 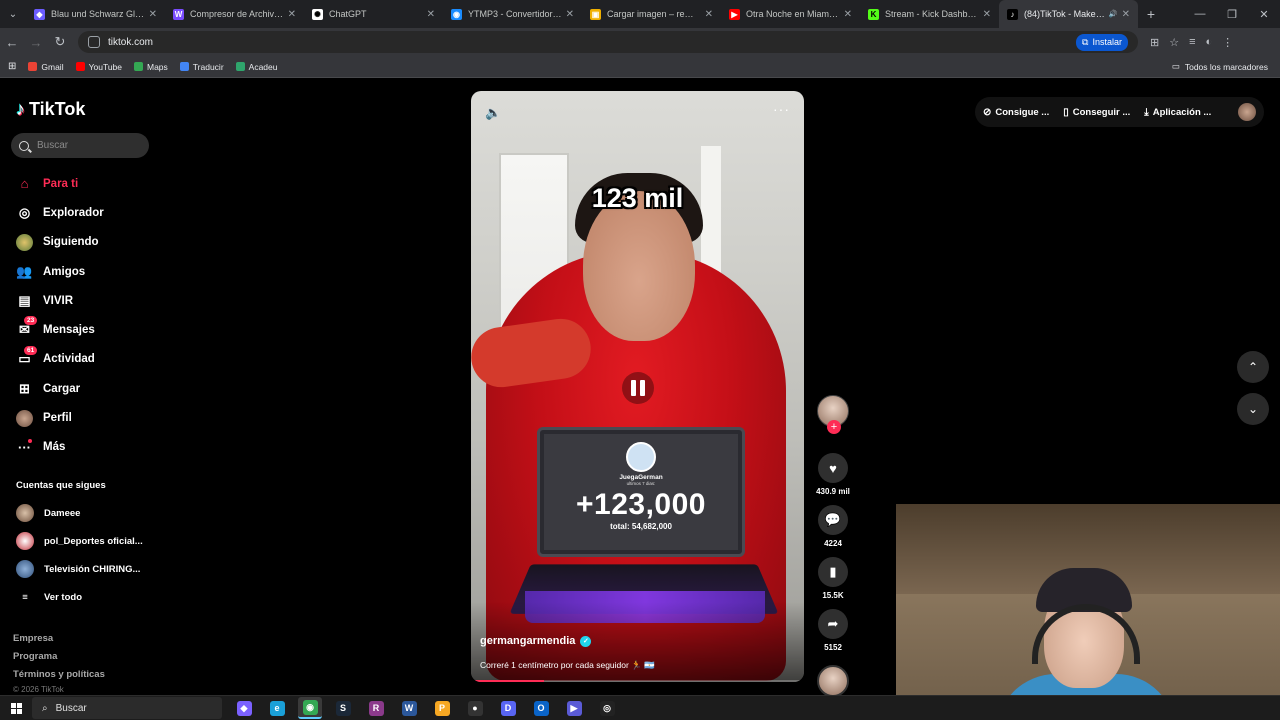 What do you see at coordinates (493, 113) in the screenshot?
I see `volume-icon: 🔈` at bounding box center [493, 113].